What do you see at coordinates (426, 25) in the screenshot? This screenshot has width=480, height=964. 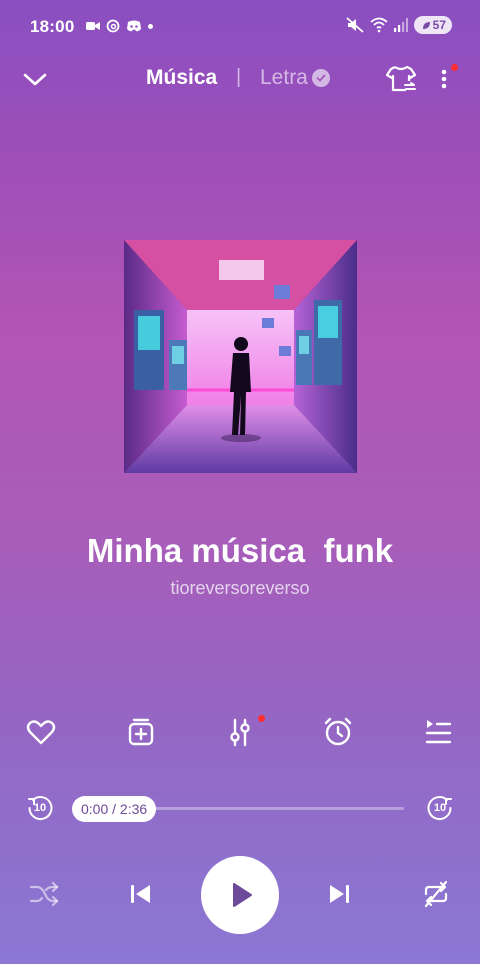 I see `battery-saver-icon` at bounding box center [426, 25].